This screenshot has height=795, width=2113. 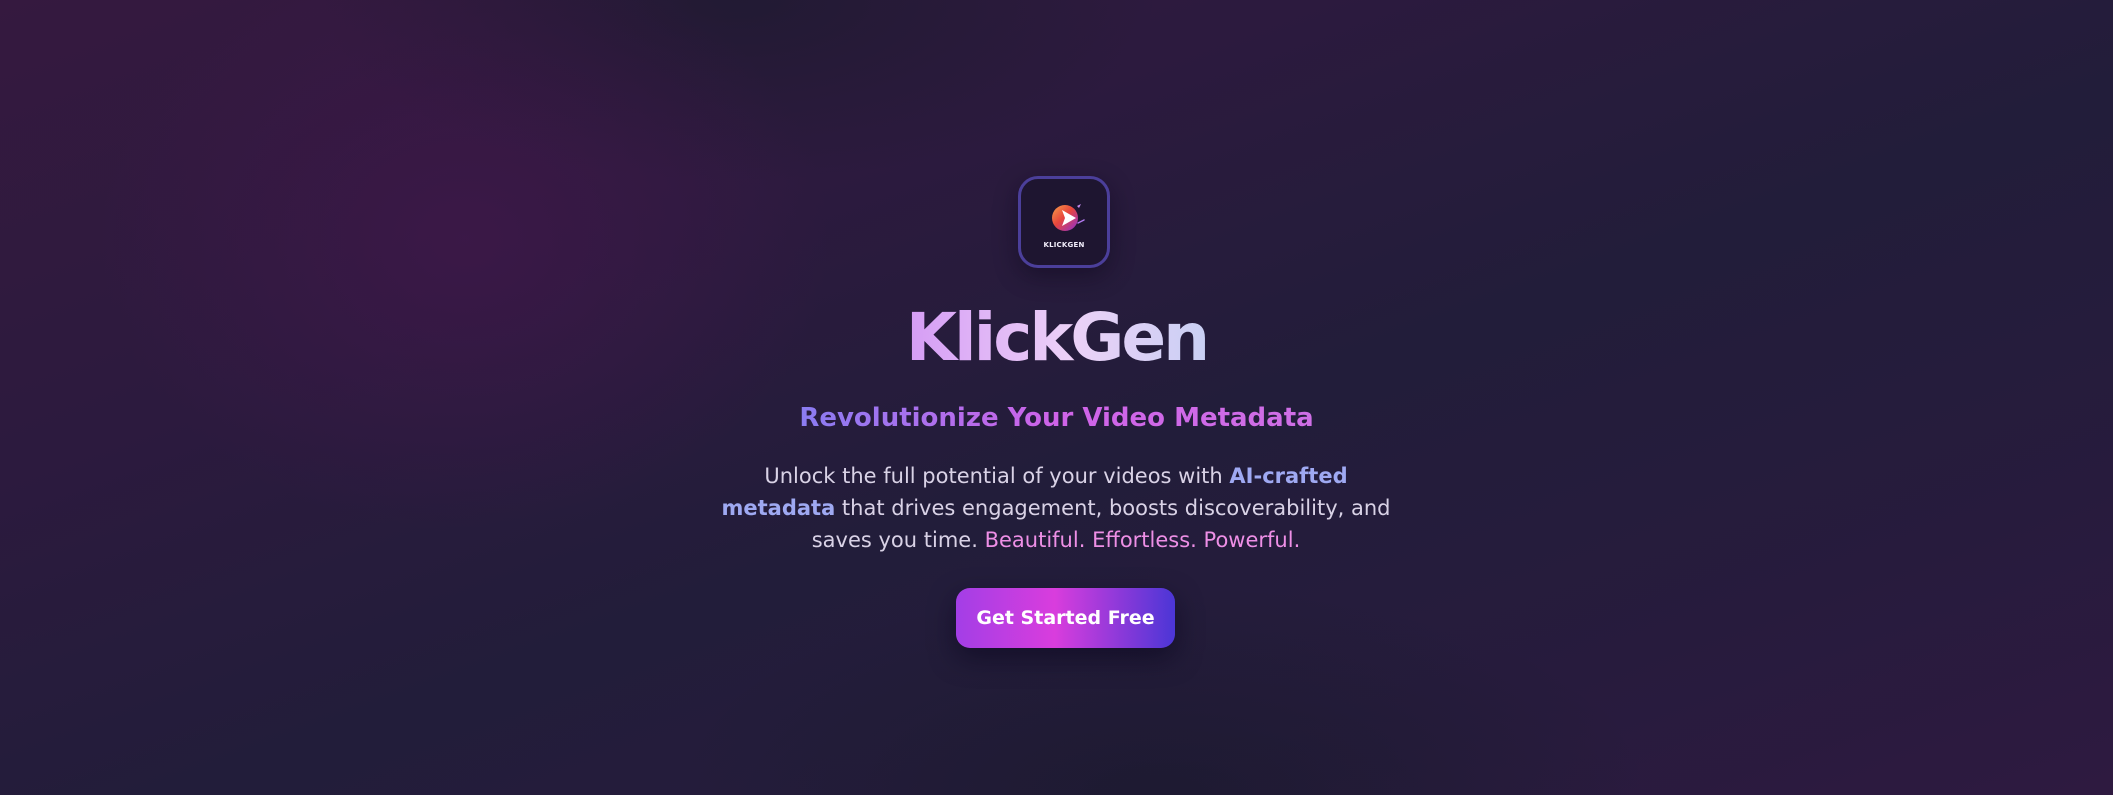 I want to click on tagline-text: Revolutionize Your Video Metadata, so click(x=1056, y=418).